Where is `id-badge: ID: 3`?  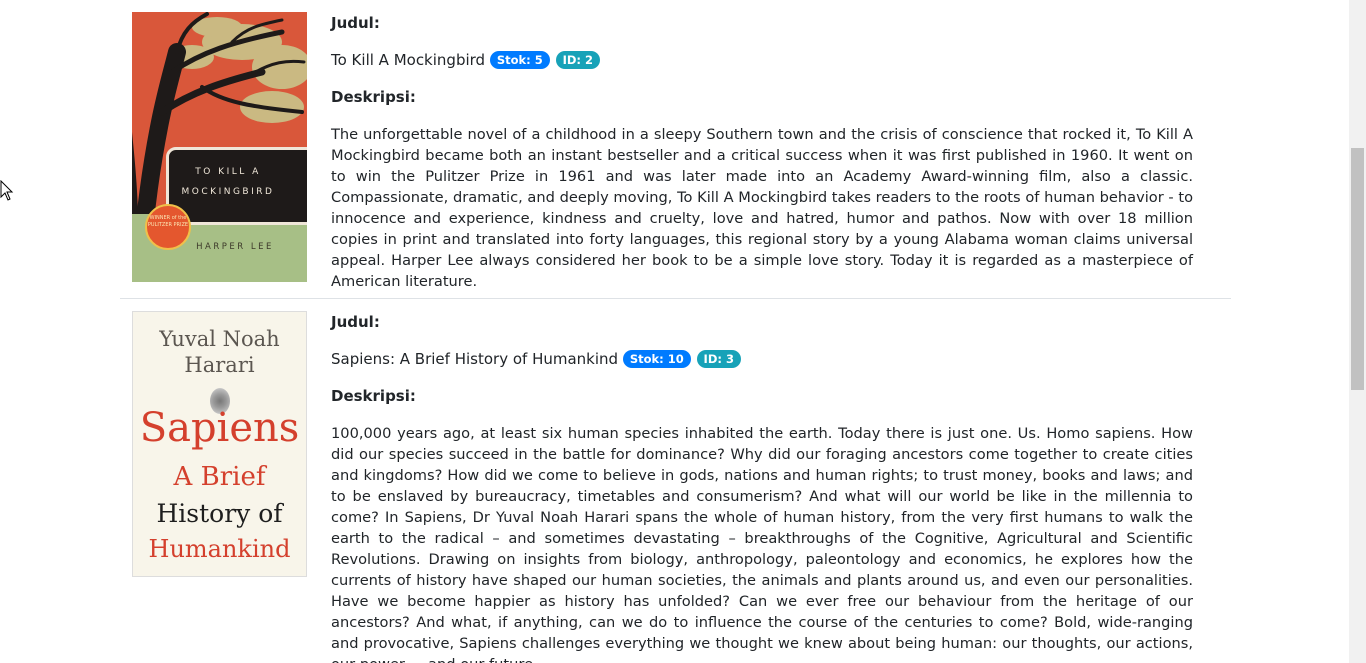
id-badge: ID: 3 is located at coordinates (718, 359).